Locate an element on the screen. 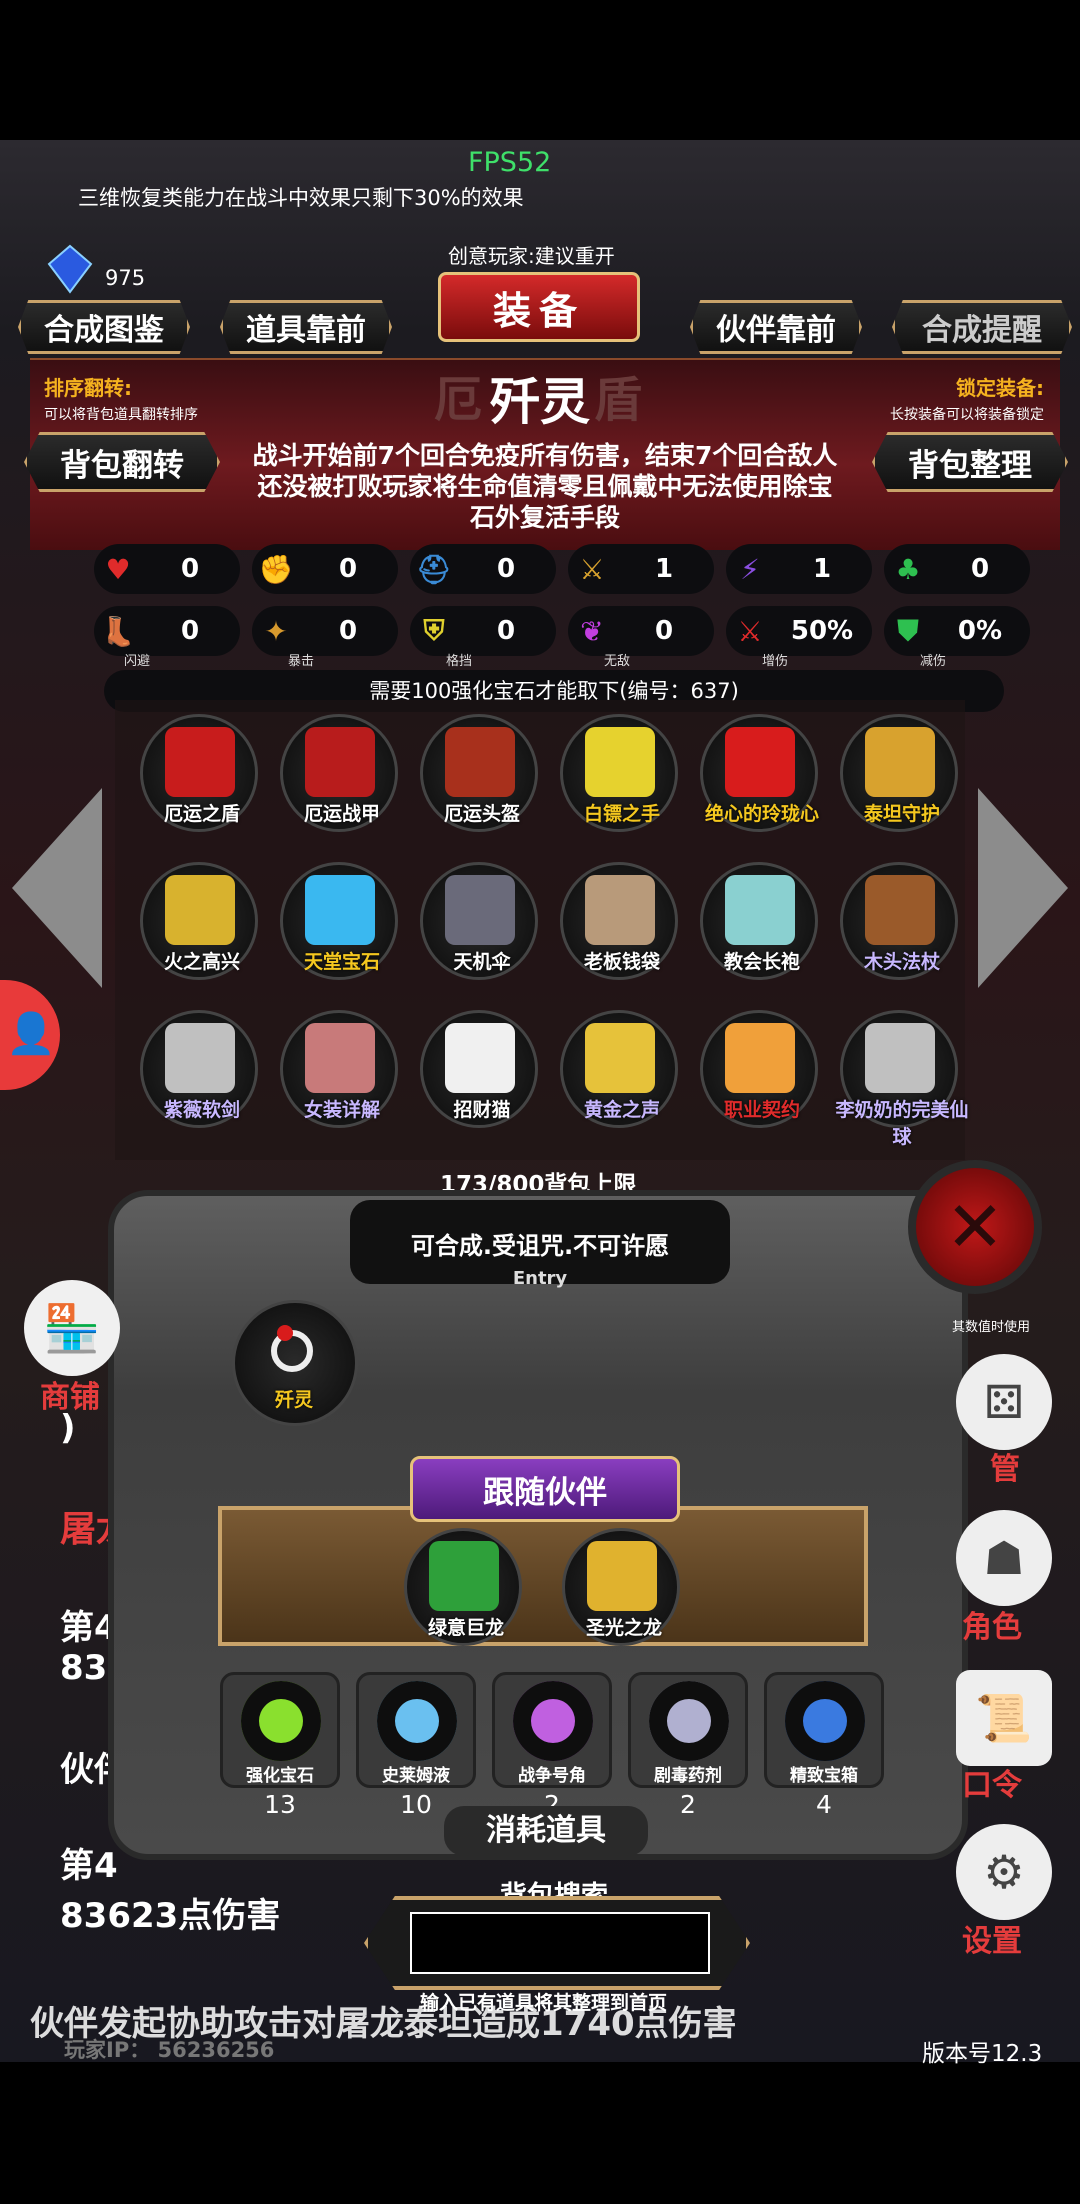 The height and width of the screenshot is (2204, 1080). stat-label-damage-boost: 增伤 is located at coordinates (775, 661).